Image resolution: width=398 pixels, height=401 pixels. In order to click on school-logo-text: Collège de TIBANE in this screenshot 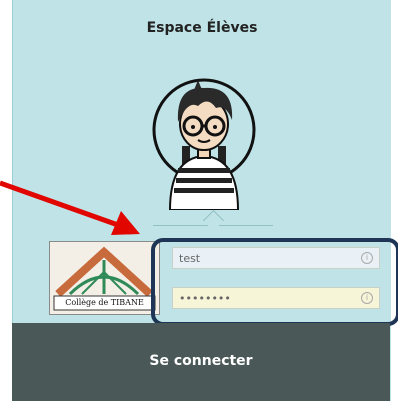, I will do `click(104, 302)`.